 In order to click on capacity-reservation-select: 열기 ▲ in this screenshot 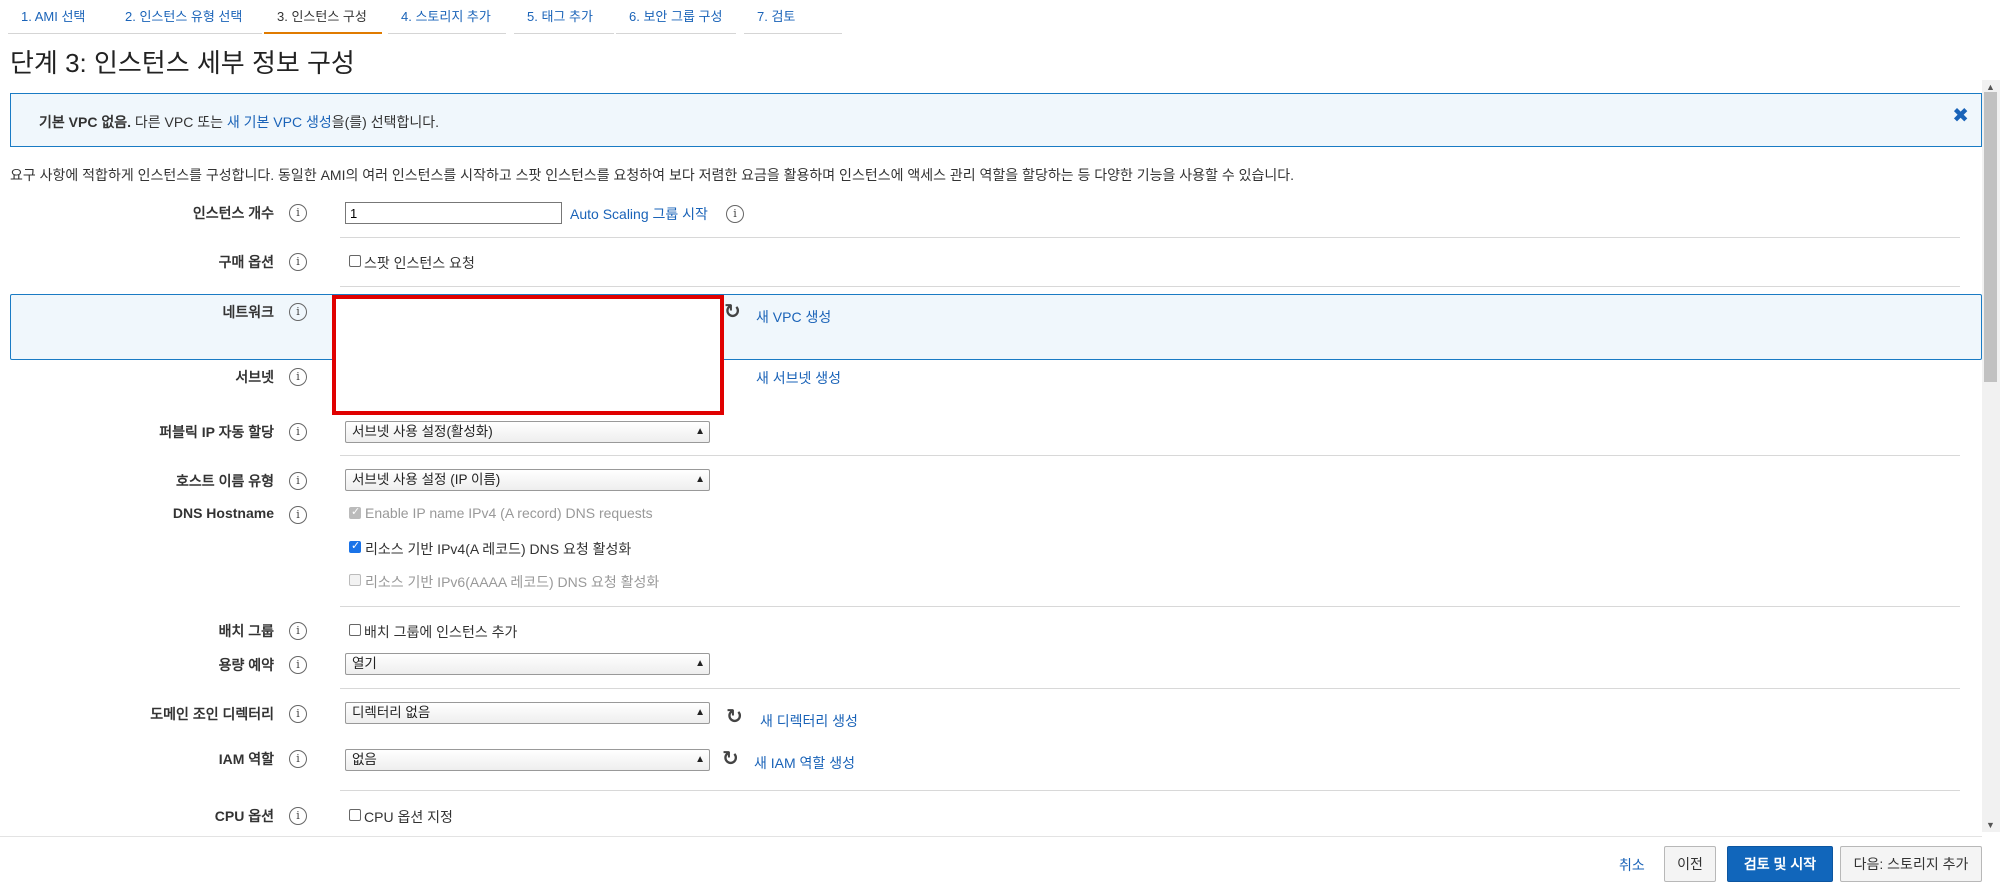, I will do `click(527, 664)`.